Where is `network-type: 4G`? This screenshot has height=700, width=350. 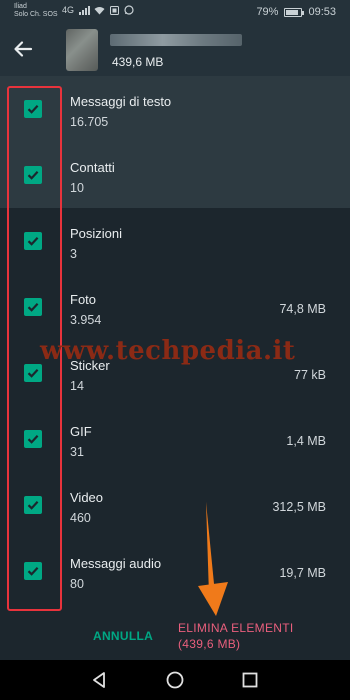 network-type: 4G is located at coordinates (68, 10).